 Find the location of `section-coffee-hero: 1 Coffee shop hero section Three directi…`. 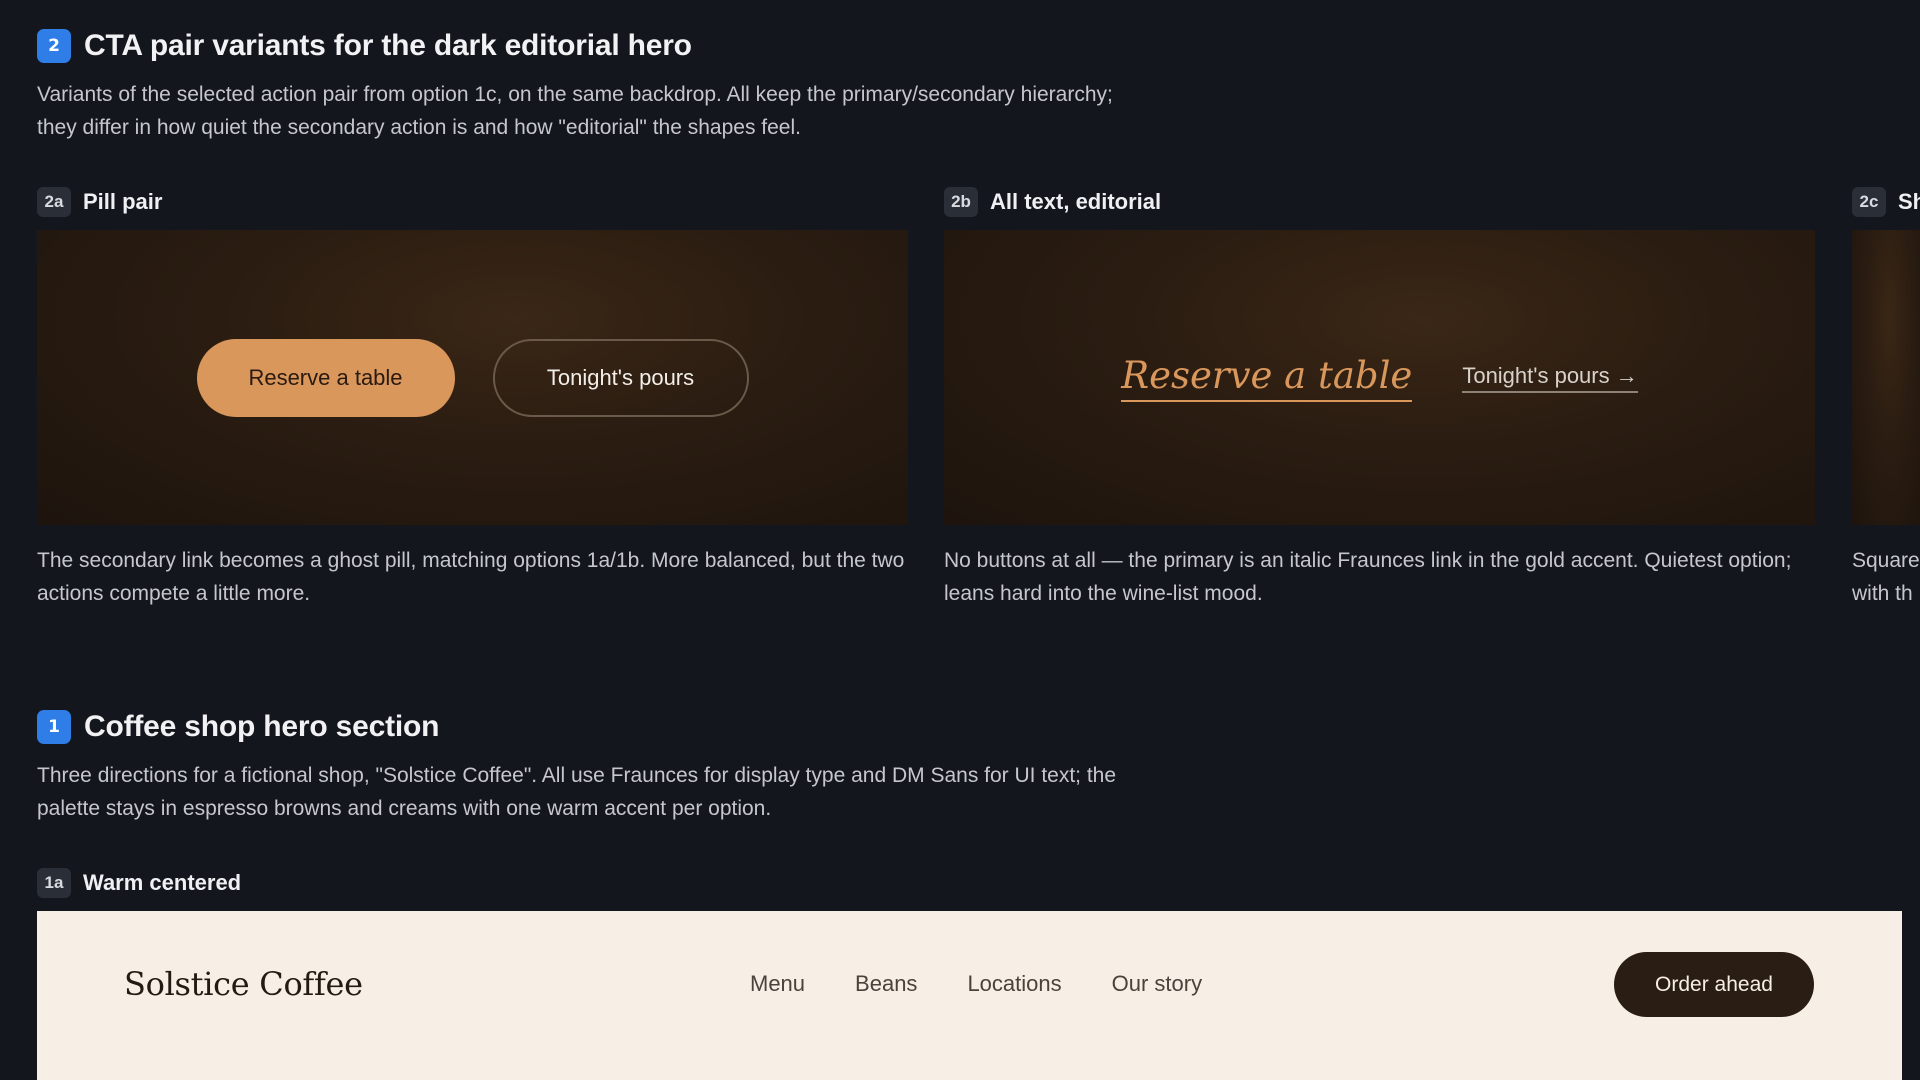

section-coffee-hero: 1 Coffee shop hero section Three directi… is located at coordinates (602, 767).